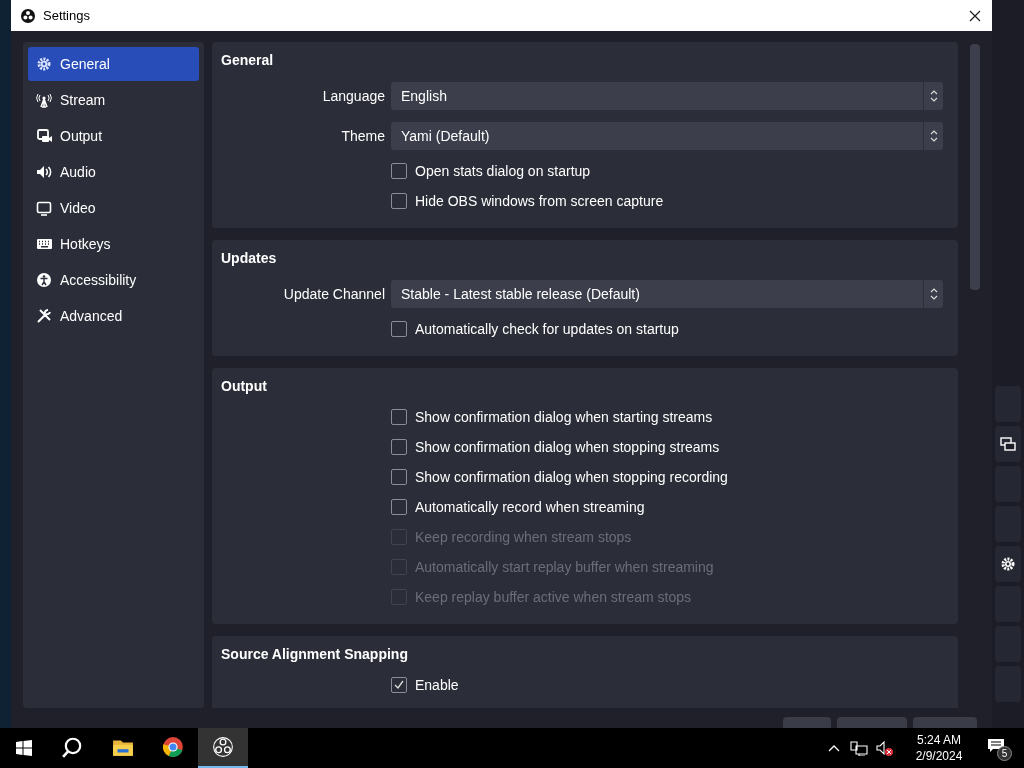  Describe the element at coordinates (363, 136) in the screenshot. I see `field-label: Theme` at that location.